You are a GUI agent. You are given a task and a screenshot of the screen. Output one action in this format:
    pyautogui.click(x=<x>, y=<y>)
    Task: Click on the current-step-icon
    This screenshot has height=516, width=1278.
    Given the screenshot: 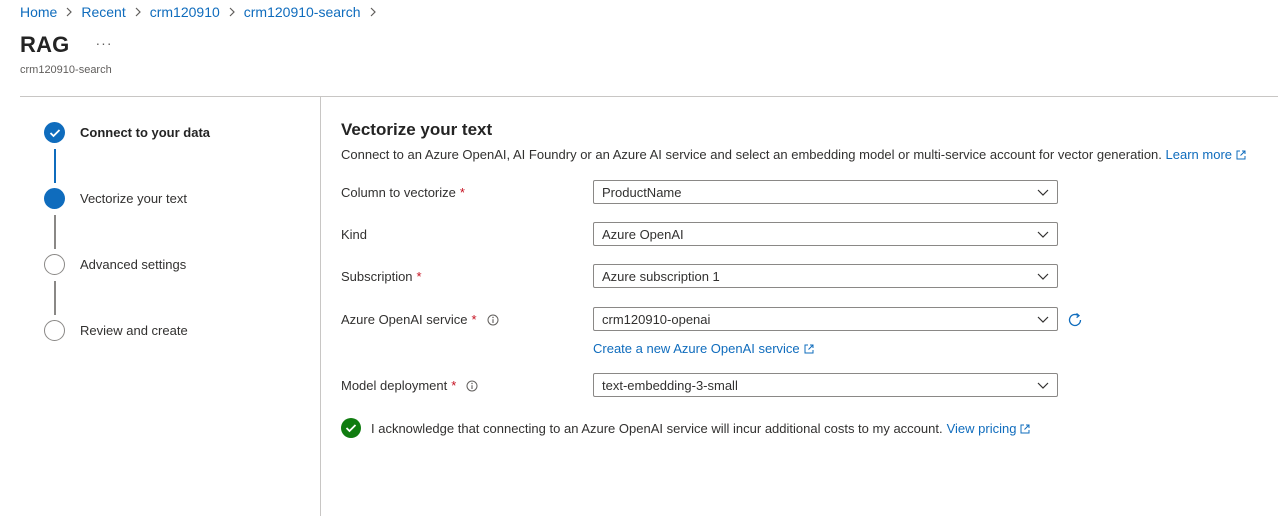 What is the action you would take?
    pyautogui.click(x=54, y=198)
    